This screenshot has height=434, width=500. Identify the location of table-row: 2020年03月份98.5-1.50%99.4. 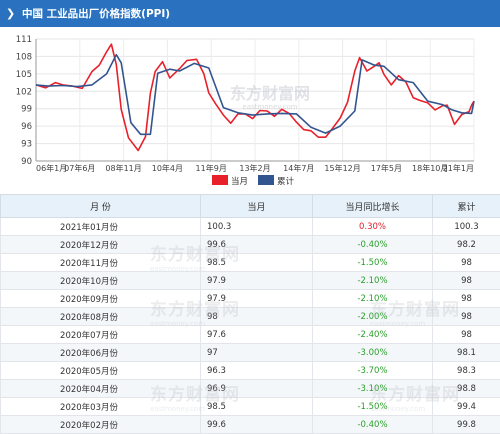
(250, 407).